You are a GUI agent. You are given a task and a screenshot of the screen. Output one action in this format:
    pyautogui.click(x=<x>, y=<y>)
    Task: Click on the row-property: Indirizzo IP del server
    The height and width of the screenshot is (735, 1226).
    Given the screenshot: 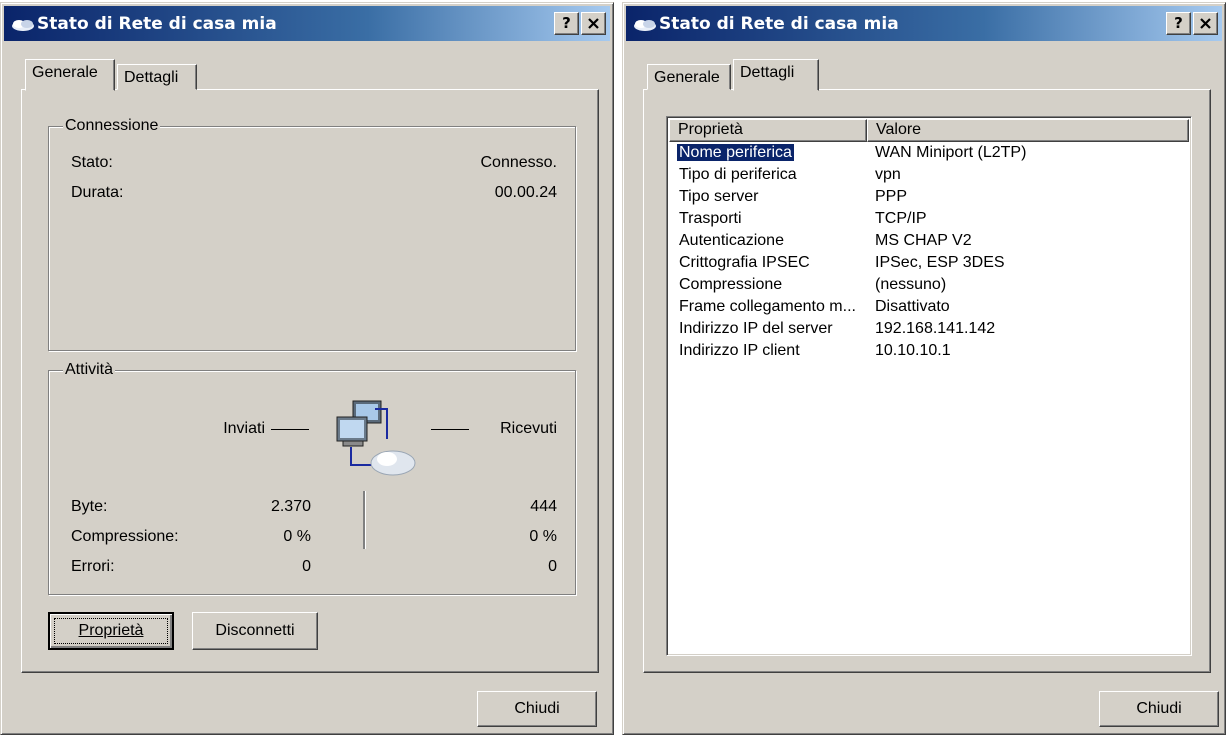 What is the action you would take?
    pyautogui.click(x=756, y=328)
    